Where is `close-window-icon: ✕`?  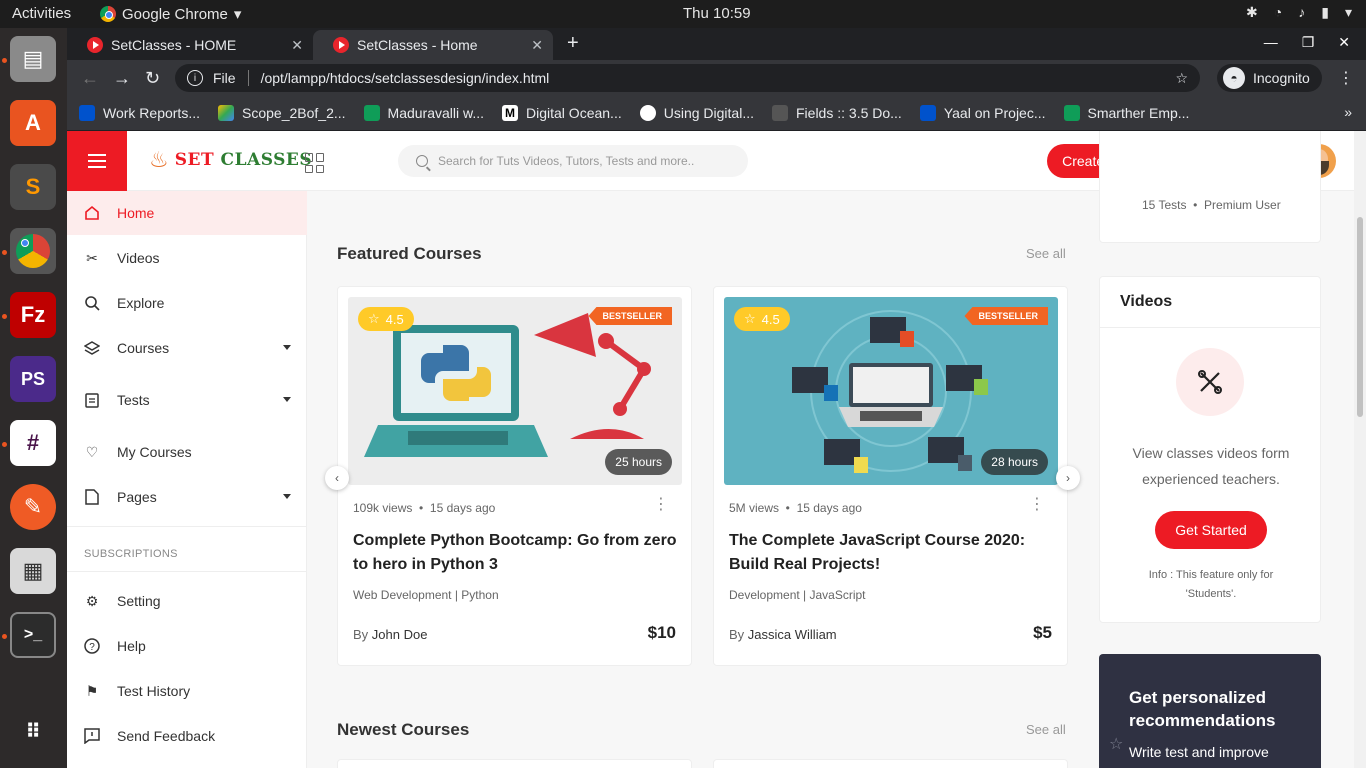
close-window-icon: ✕ is located at coordinates (1344, 42).